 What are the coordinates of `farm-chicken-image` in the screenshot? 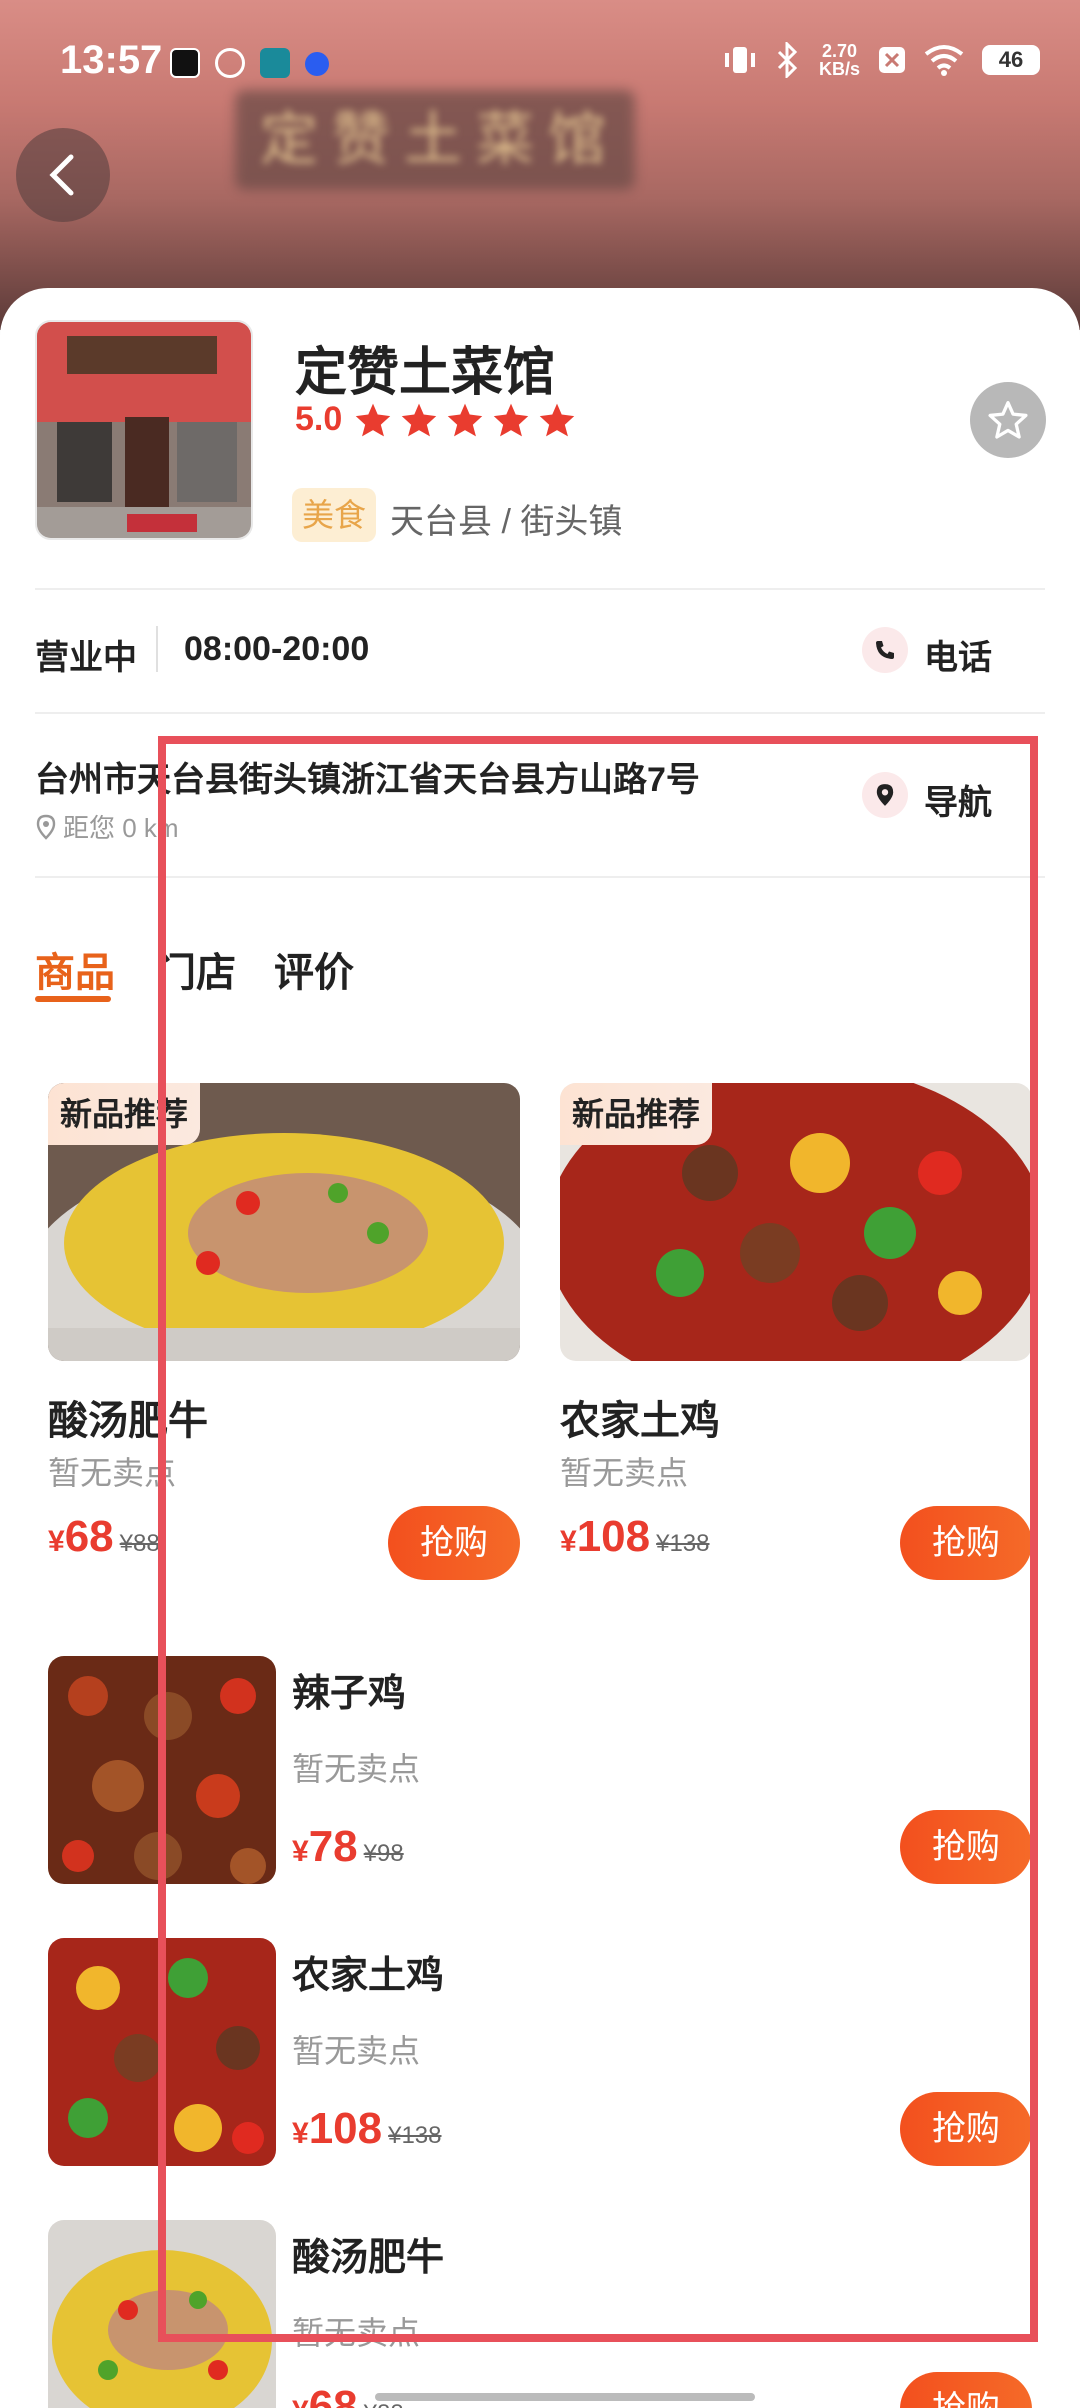 It's located at (162, 2052).